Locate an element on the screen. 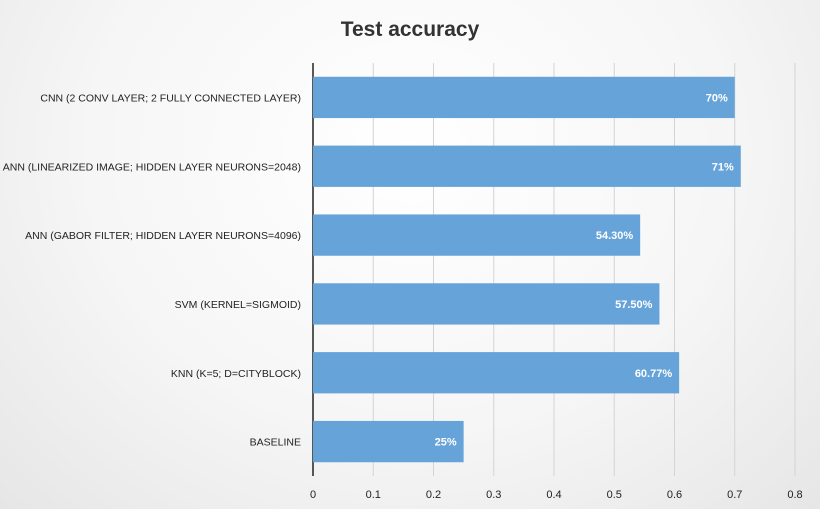 The width and height of the screenshot is (820, 509). x-tick-label: 0.1 is located at coordinates (373, 495).